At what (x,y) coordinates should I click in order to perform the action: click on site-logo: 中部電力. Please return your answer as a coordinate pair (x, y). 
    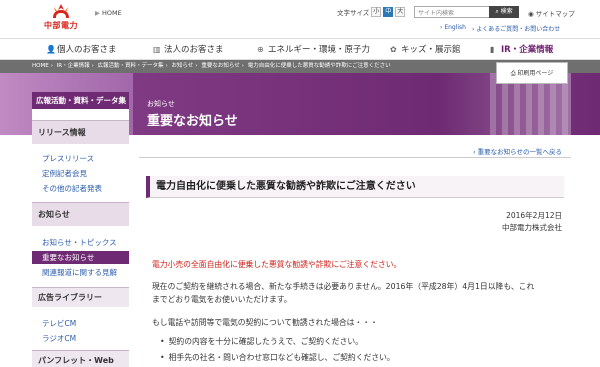
    Looking at the image, I should click on (61, 19).